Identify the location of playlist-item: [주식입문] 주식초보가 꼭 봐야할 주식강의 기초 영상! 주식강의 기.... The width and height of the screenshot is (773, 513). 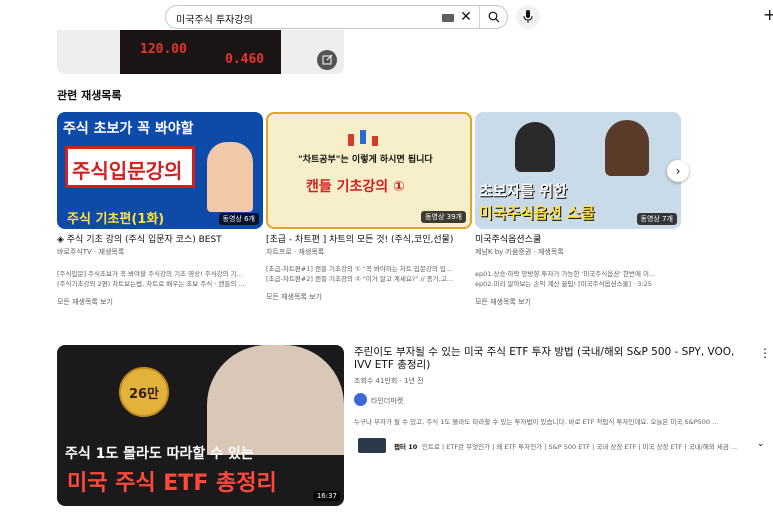
(160, 274).